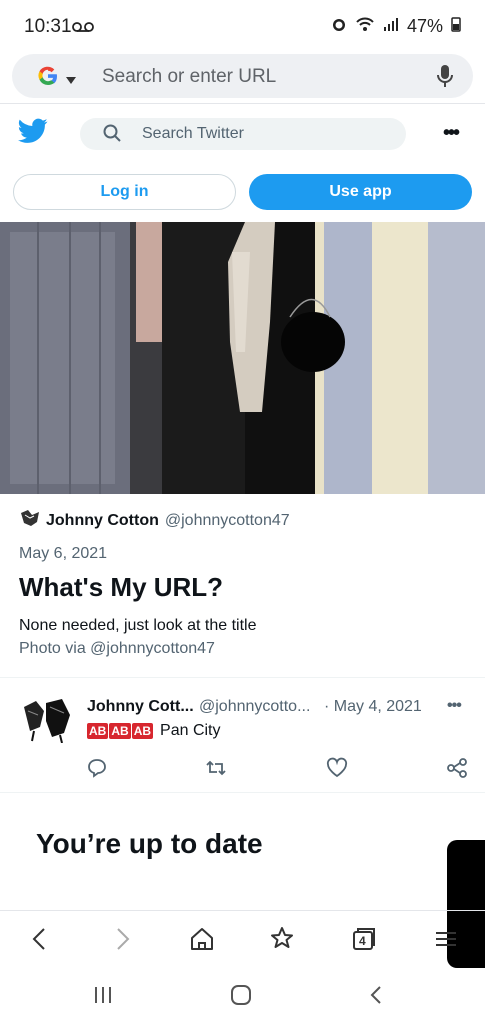 The height and width of the screenshot is (1024, 485). Describe the element at coordinates (216, 768) in the screenshot. I see `retweet-icon` at that location.